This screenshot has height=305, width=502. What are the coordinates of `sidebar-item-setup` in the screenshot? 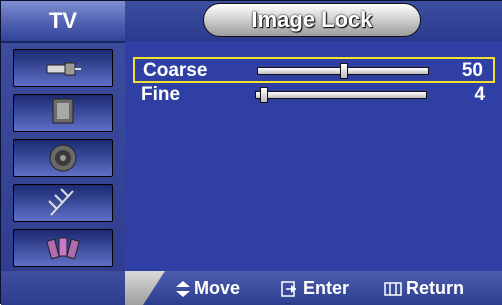 It's located at (63, 248).